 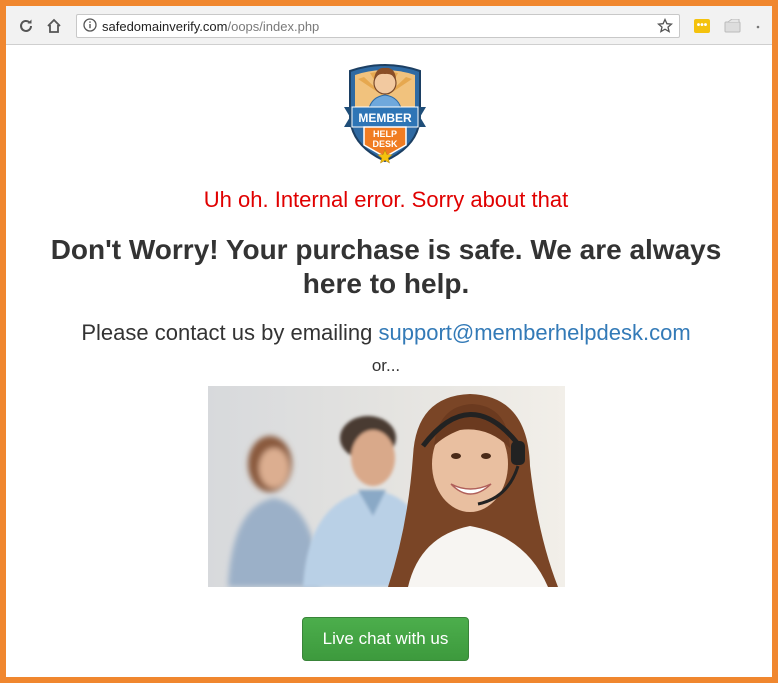 I want to click on url-path: /oops/index.php, so click(x=273, y=26).